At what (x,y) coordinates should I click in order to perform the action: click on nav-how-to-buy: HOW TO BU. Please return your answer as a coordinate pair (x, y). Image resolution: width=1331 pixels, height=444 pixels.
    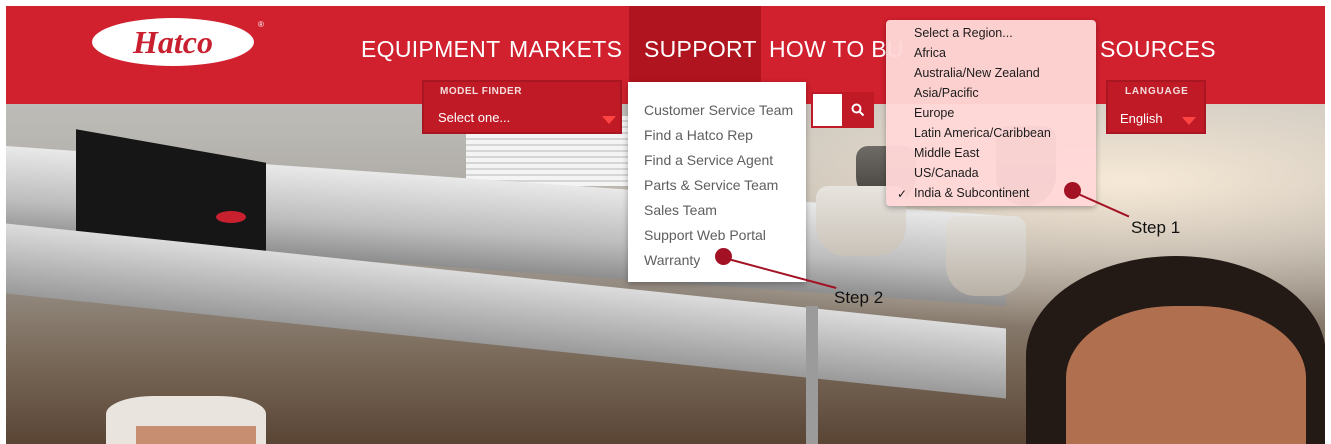
    Looking at the image, I should click on (836, 49).